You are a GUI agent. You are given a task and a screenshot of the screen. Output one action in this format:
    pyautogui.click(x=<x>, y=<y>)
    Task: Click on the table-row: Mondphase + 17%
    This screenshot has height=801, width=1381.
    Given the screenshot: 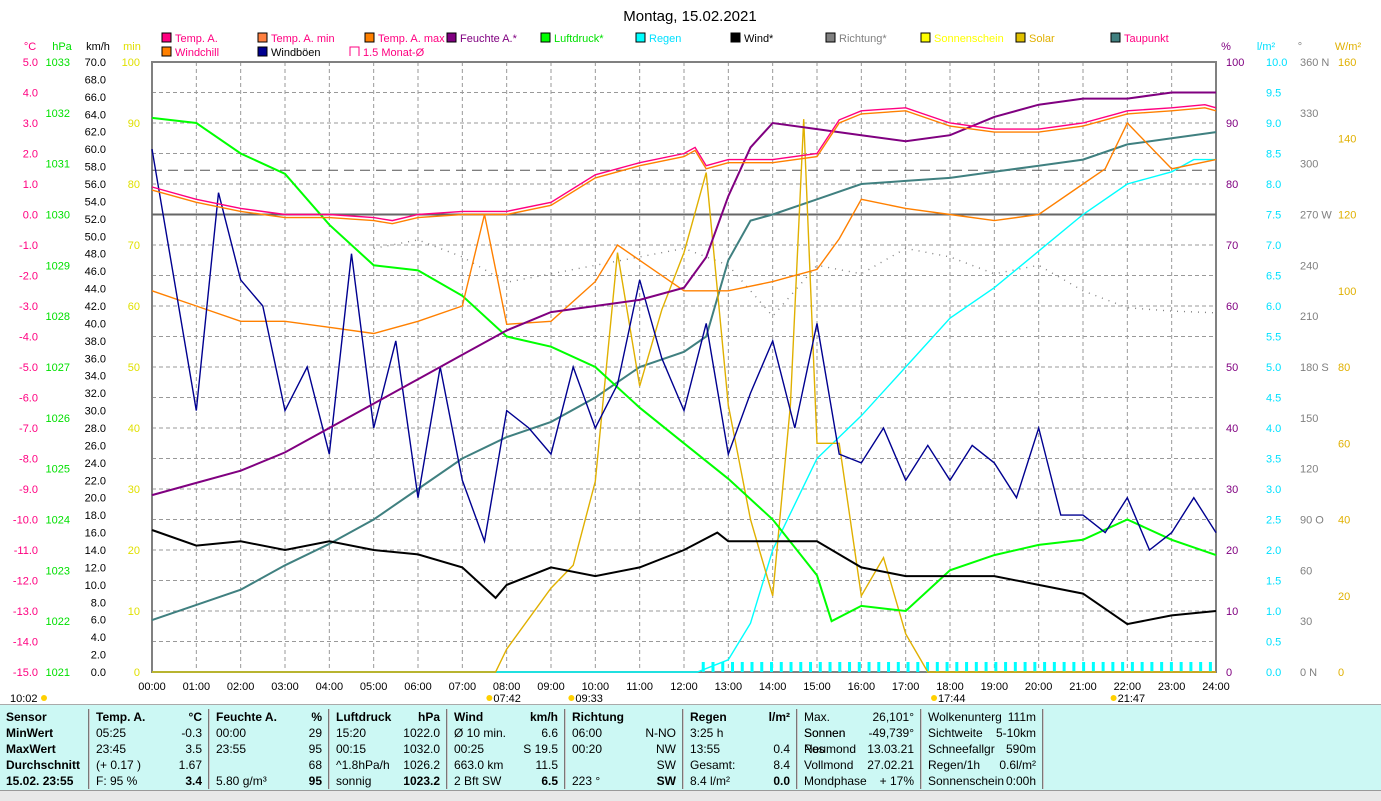 What is the action you would take?
    pyautogui.click(x=859, y=781)
    